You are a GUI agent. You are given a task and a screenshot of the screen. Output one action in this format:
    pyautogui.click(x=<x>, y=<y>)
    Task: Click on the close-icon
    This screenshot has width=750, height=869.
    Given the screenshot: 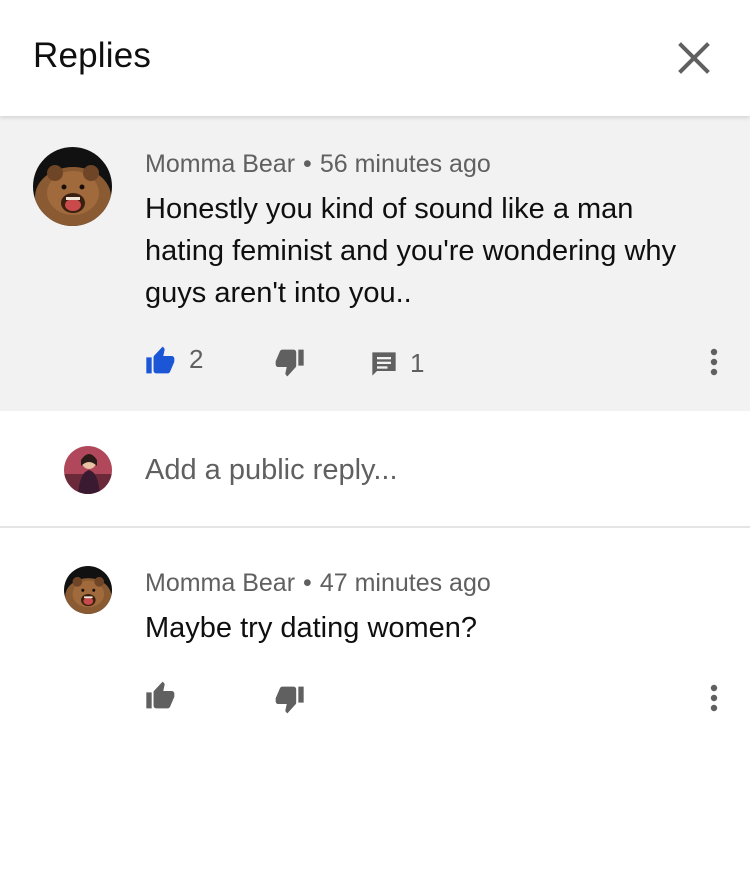 What is the action you would take?
    pyautogui.click(x=694, y=58)
    